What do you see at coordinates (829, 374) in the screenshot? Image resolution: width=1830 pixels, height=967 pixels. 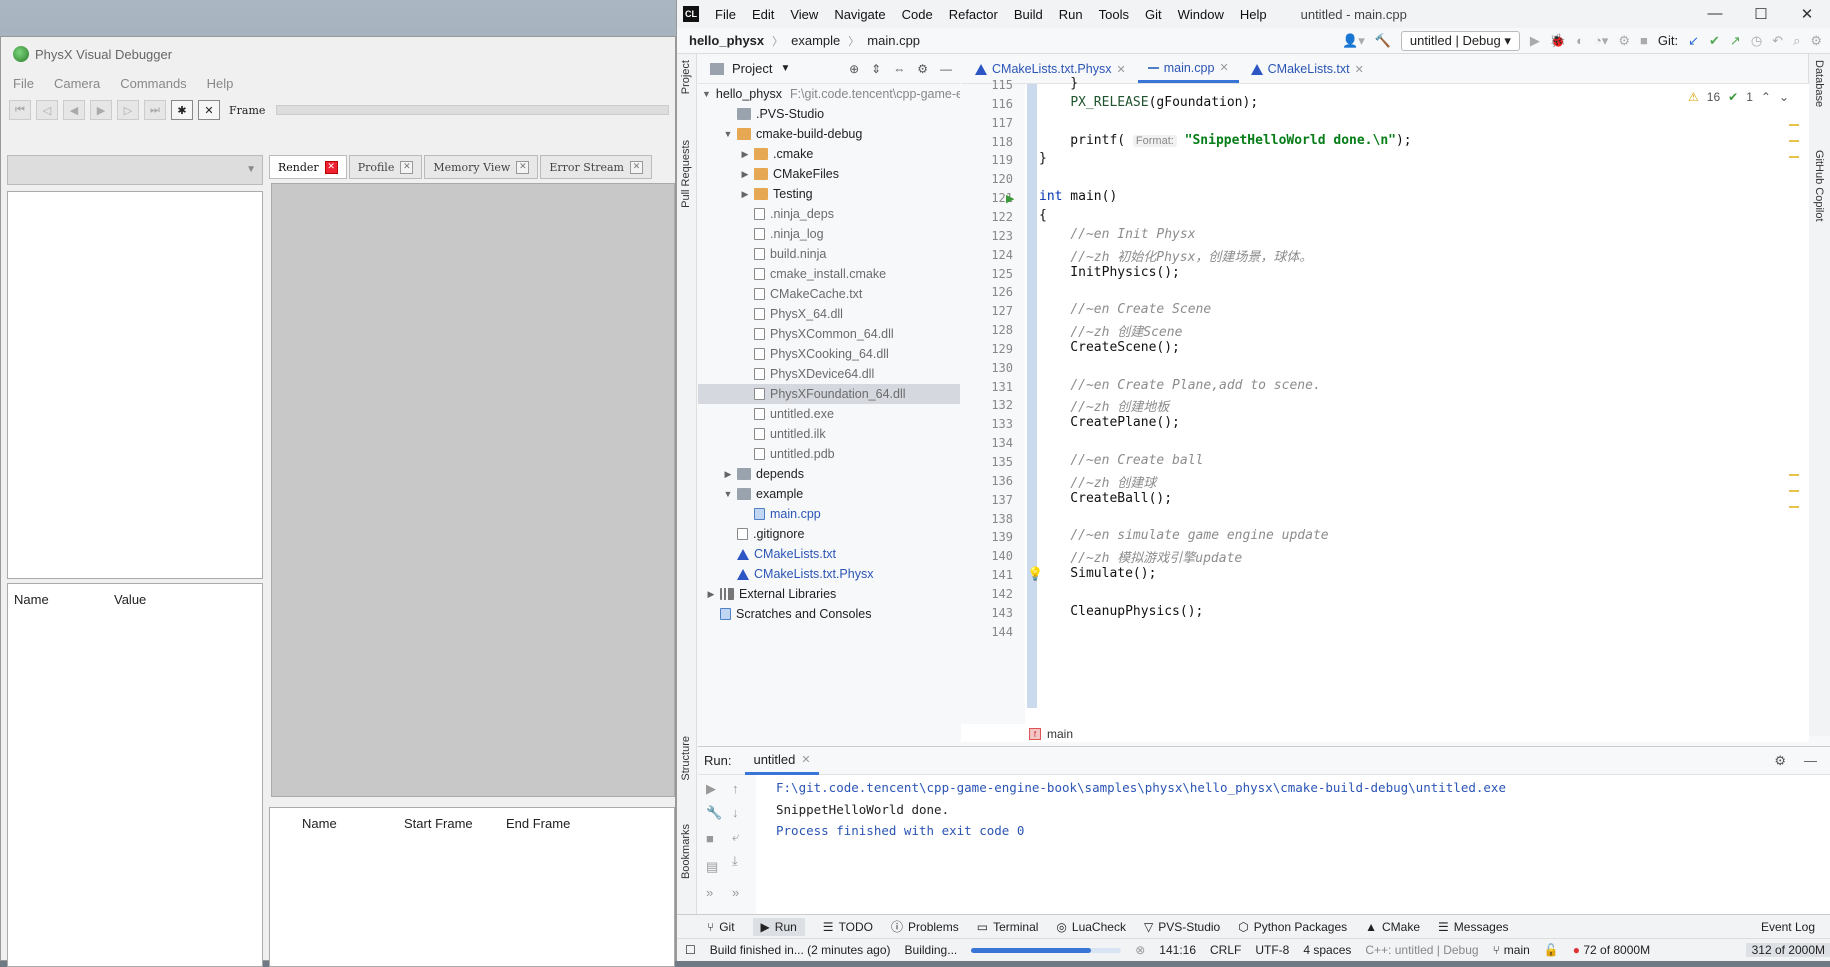 I see `tree-item: PhysXDevice64.dll` at bounding box center [829, 374].